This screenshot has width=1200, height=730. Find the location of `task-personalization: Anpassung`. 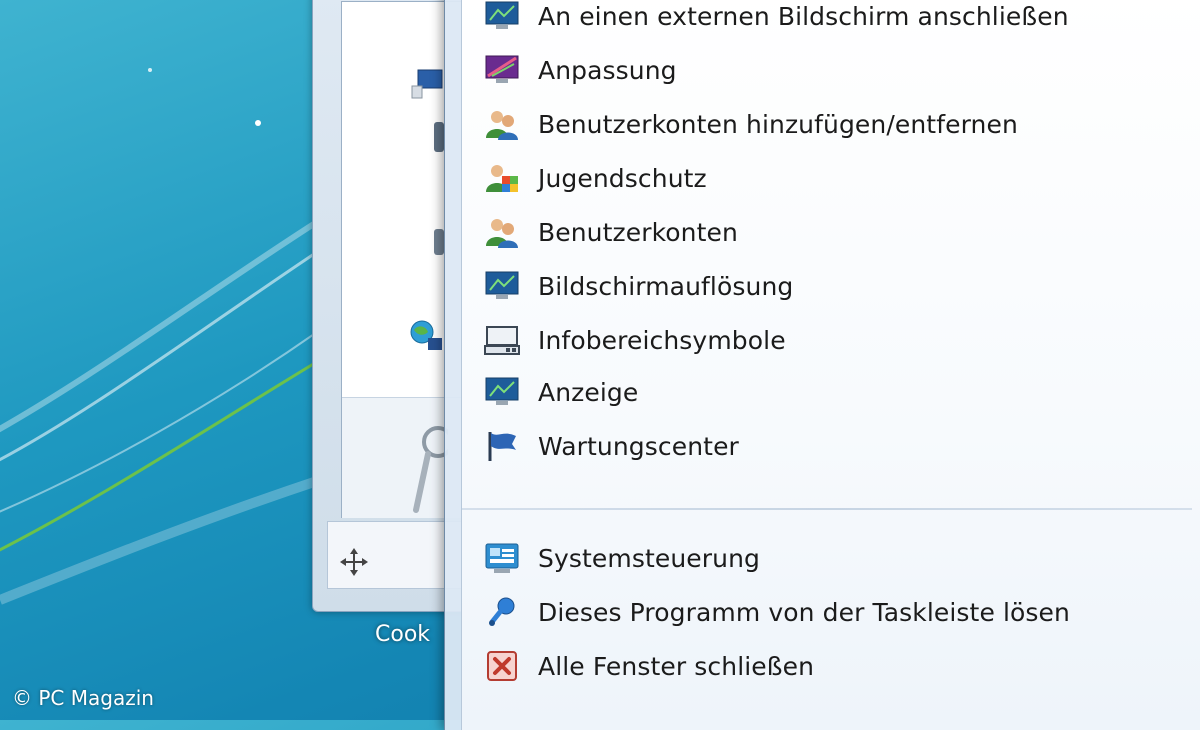

task-personalization: Anpassung is located at coordinates (832, 70).